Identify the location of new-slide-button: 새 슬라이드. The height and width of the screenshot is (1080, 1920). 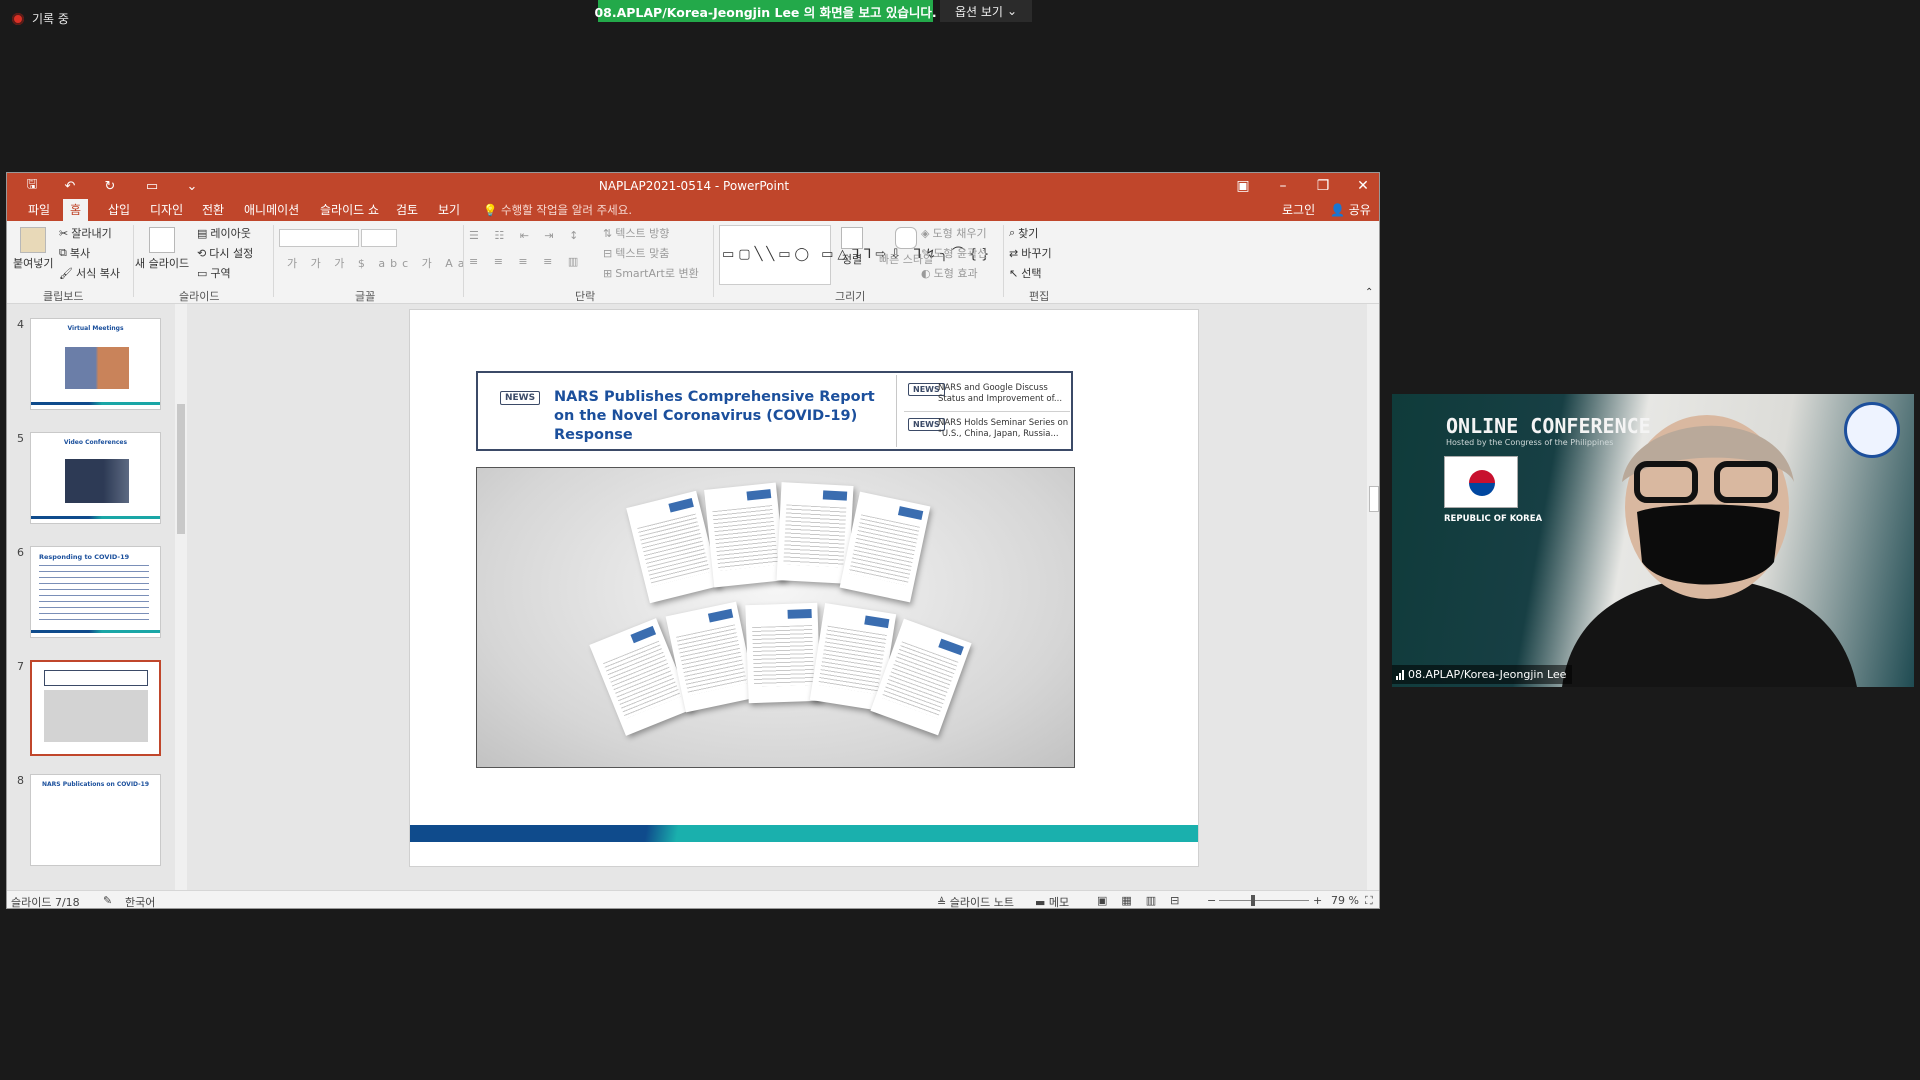
(162, 249).